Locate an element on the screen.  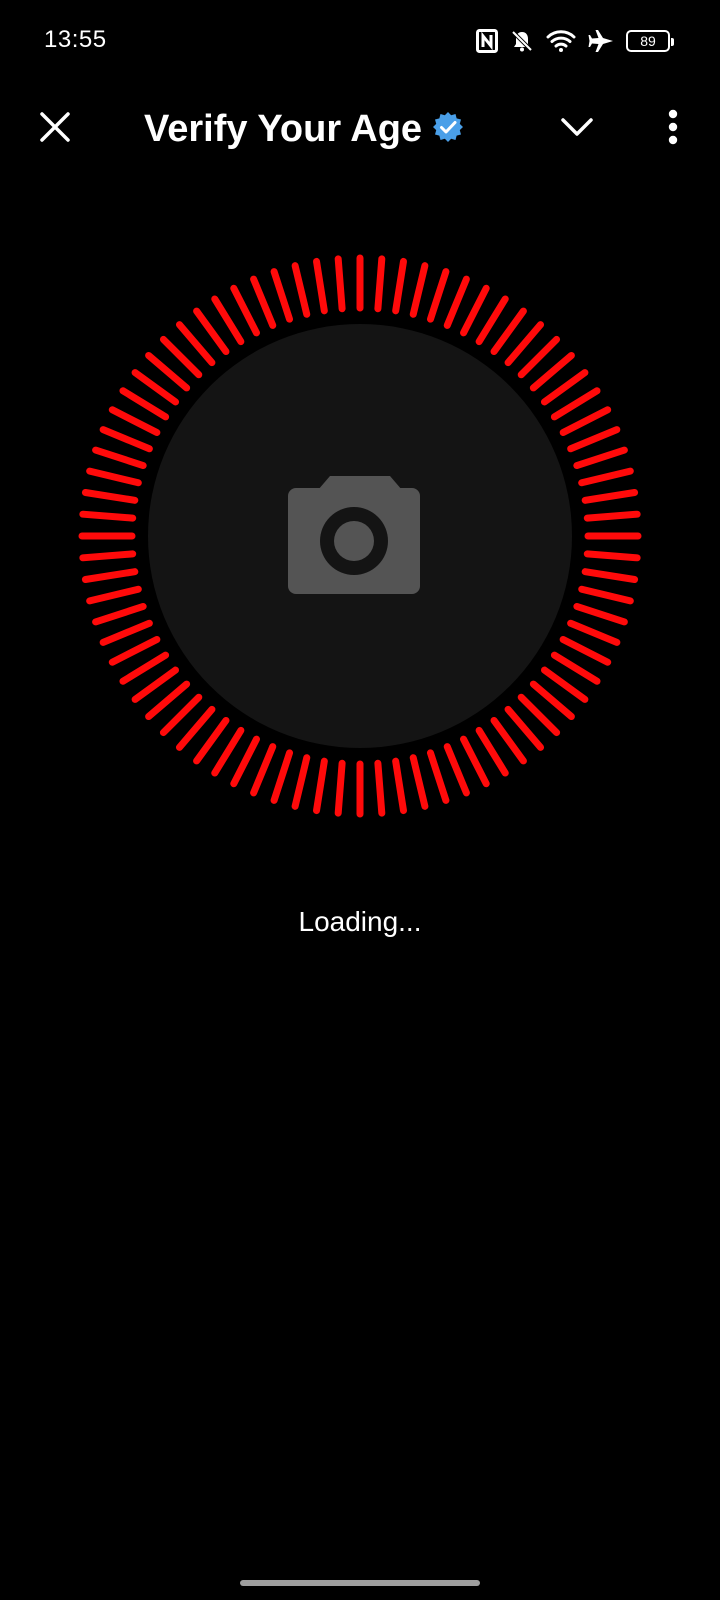
title-group: Verify Your Age is located at coordinates (304, 129).